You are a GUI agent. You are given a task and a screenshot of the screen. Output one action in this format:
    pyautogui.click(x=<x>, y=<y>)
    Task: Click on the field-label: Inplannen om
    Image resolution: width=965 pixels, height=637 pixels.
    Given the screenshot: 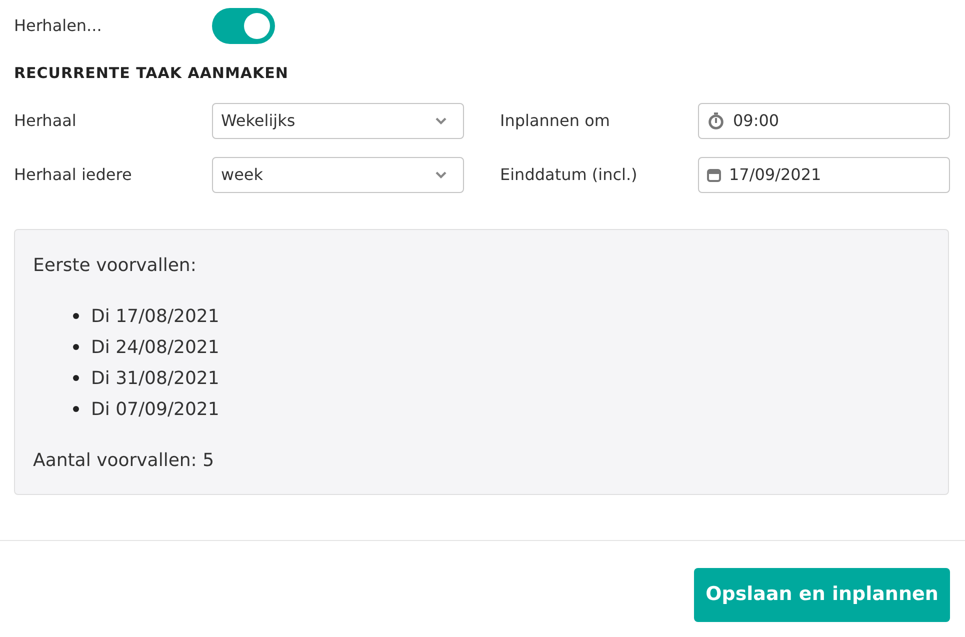 What is the action you would take?
    pyautogui.click(x=555, y=121)
    